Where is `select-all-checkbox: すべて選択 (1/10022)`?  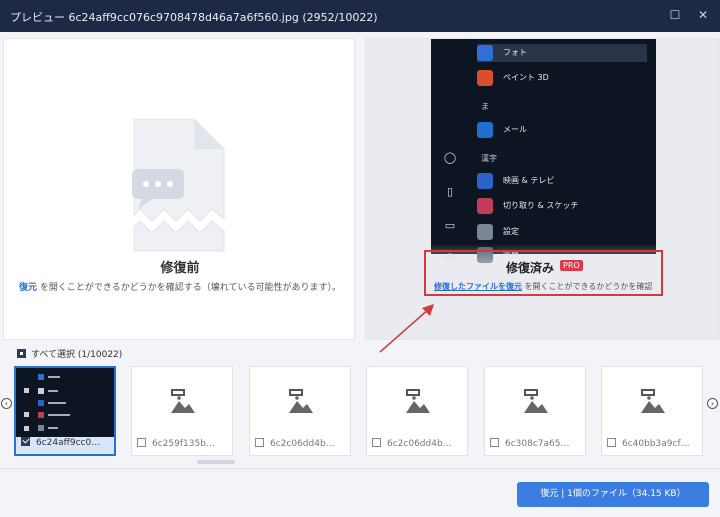 select-all-checkbox: すべて選択 (1/10022) is located at coordinates (69, 354).